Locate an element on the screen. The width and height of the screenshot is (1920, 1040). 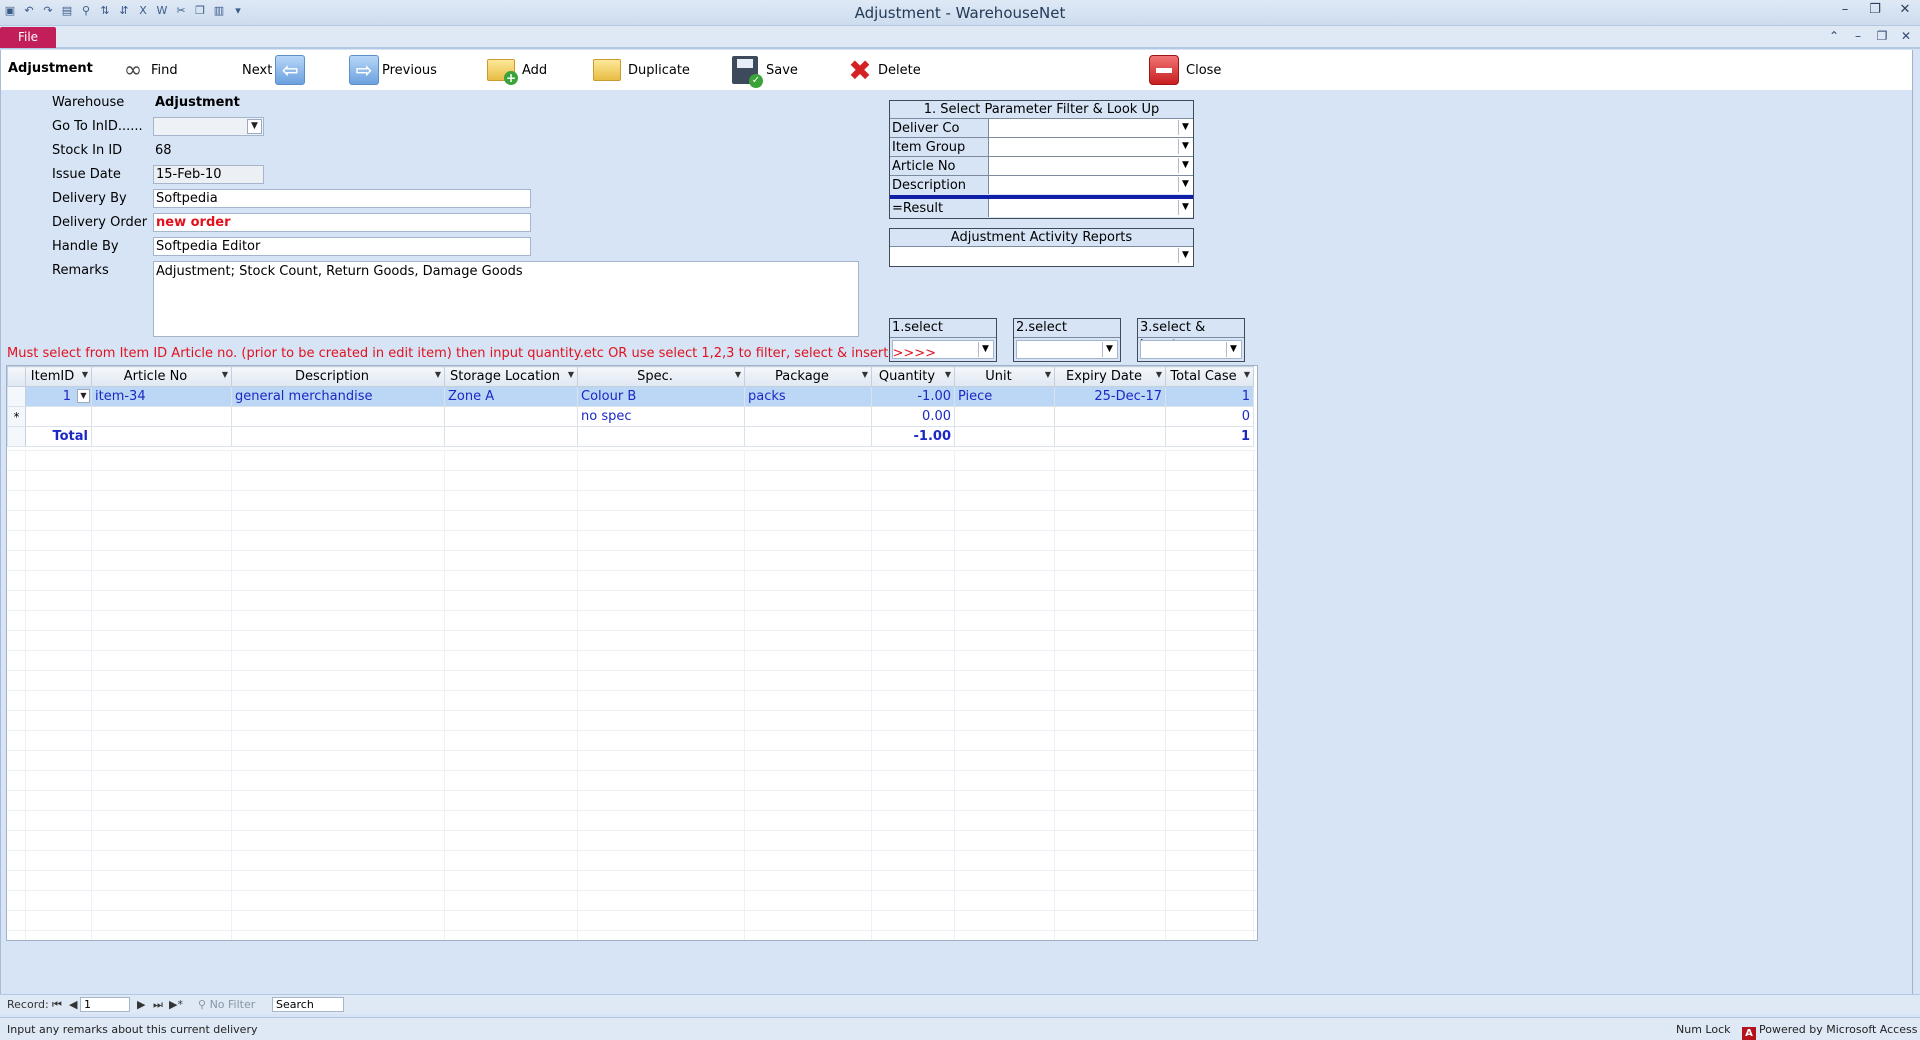
restore-icon: ❐ is located at coordinates (1875, 11).